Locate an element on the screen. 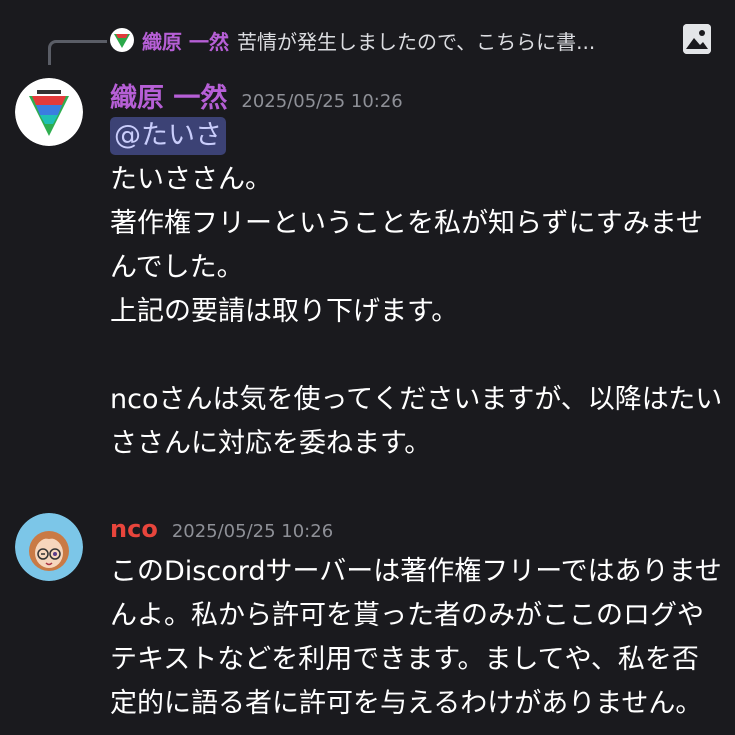 The height and width of the screenshot is (735, 735). message-line: ncoさんは気を使ってくださいますが、以降はたい is located at coordinates (416, 399).